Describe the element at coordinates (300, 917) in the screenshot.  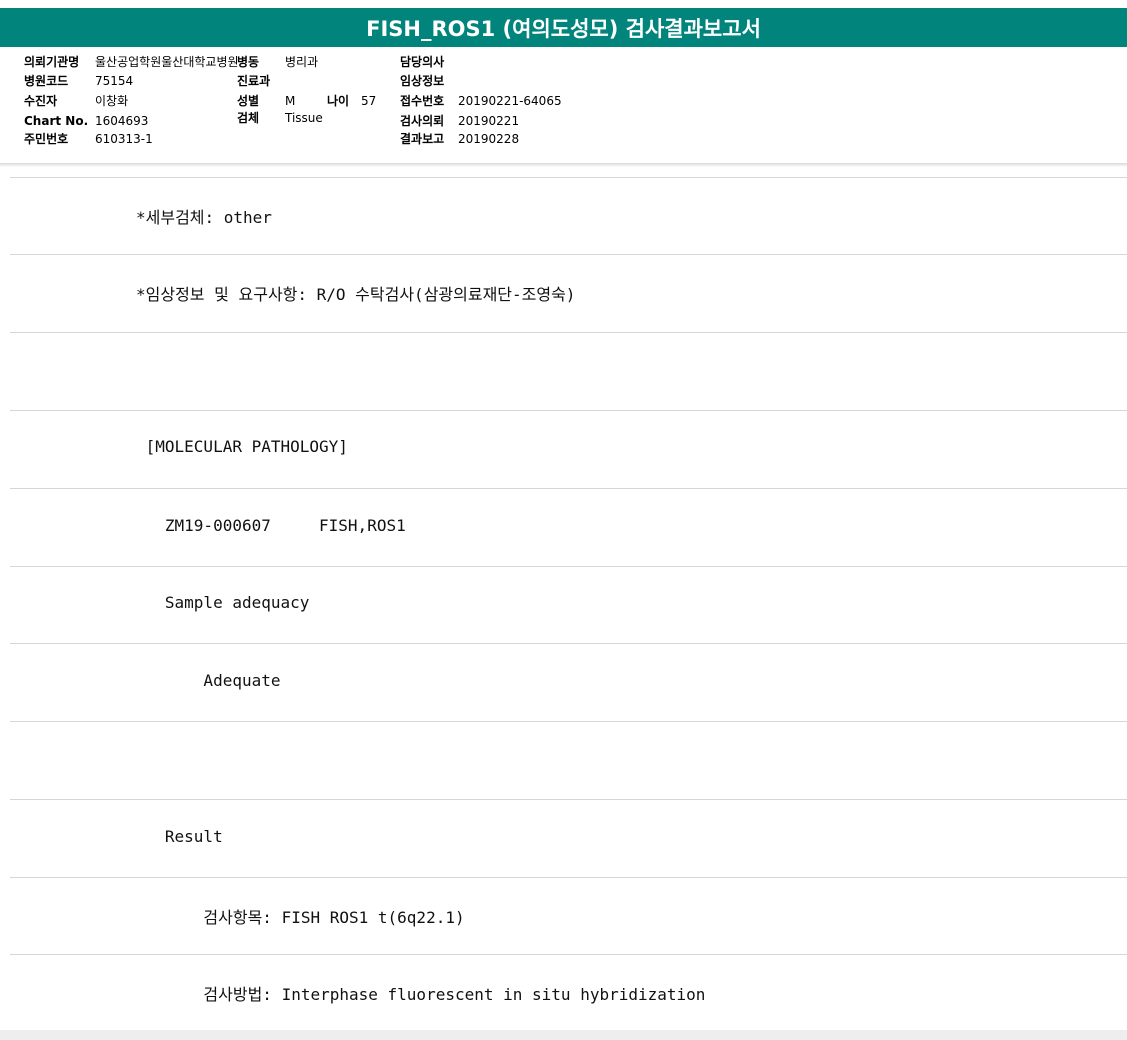
I see `report-line-text: 검사항목: FISH ROS1 t(6q22.1)` at that location.